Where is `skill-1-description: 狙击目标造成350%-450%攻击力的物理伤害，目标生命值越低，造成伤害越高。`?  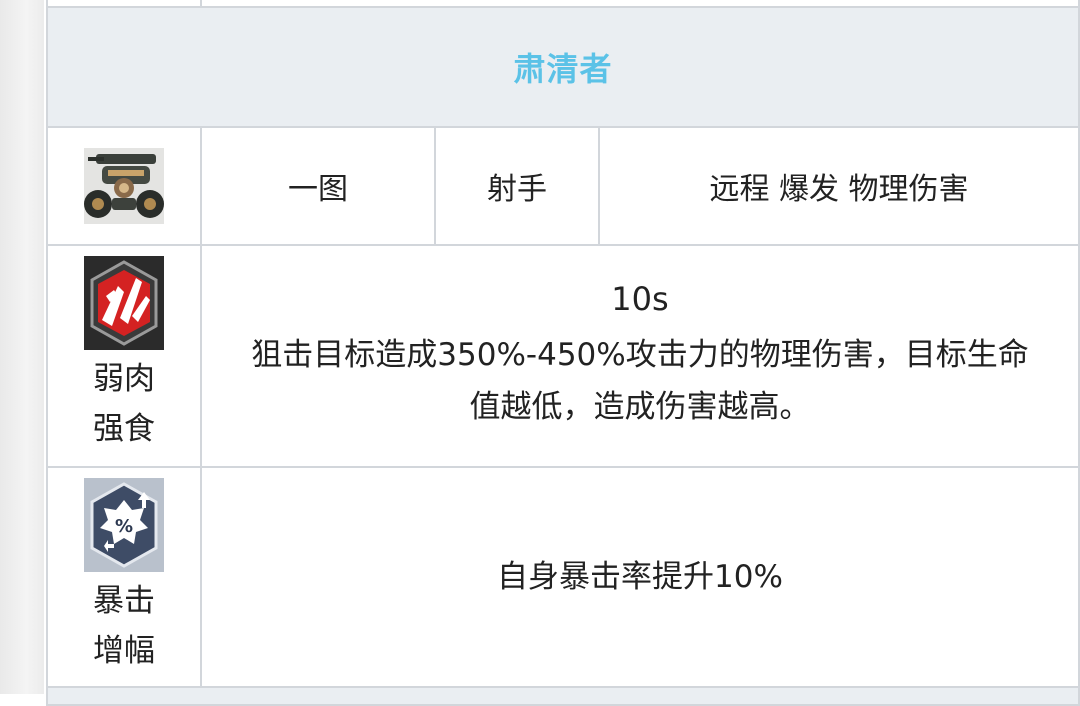
skill-1-description: 狙击目标造成350%-450%攻击力的物理伤害，目标生命值越低，造成伤害越高。 is located at coordinates (640, 381).